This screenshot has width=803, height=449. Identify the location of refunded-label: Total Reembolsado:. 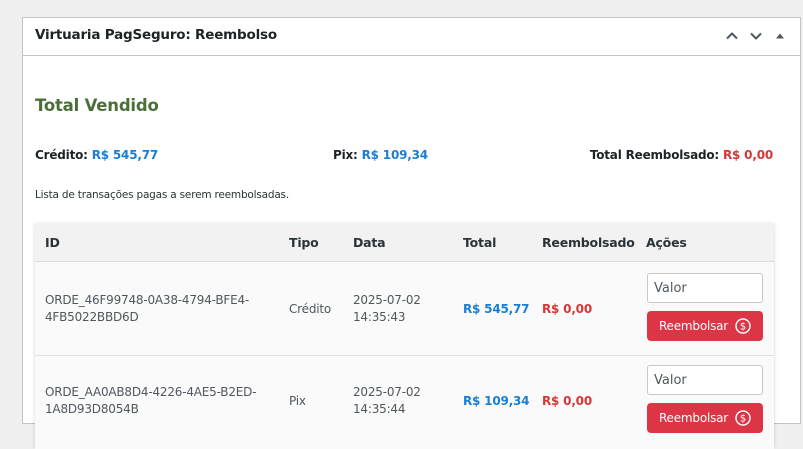
(654, 155).